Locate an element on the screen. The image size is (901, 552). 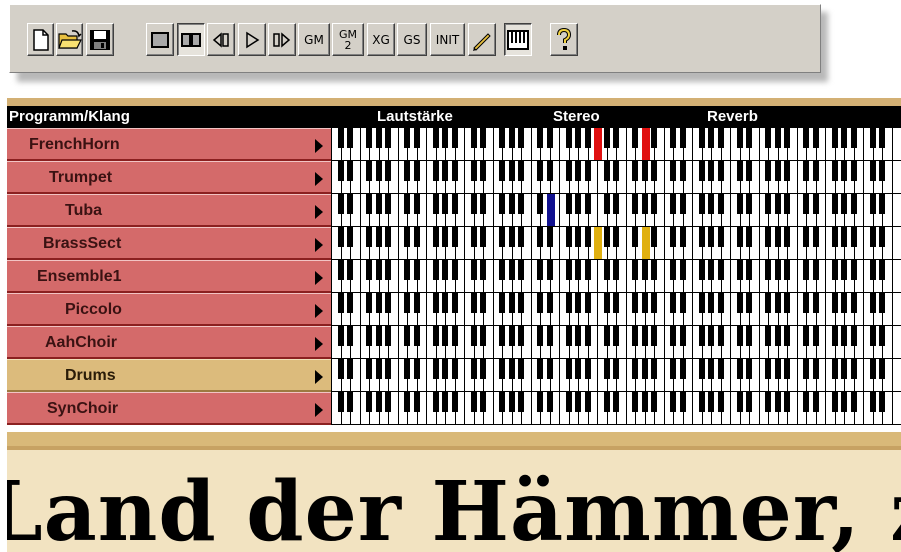
piano-button is located at coordinates (518, 39).